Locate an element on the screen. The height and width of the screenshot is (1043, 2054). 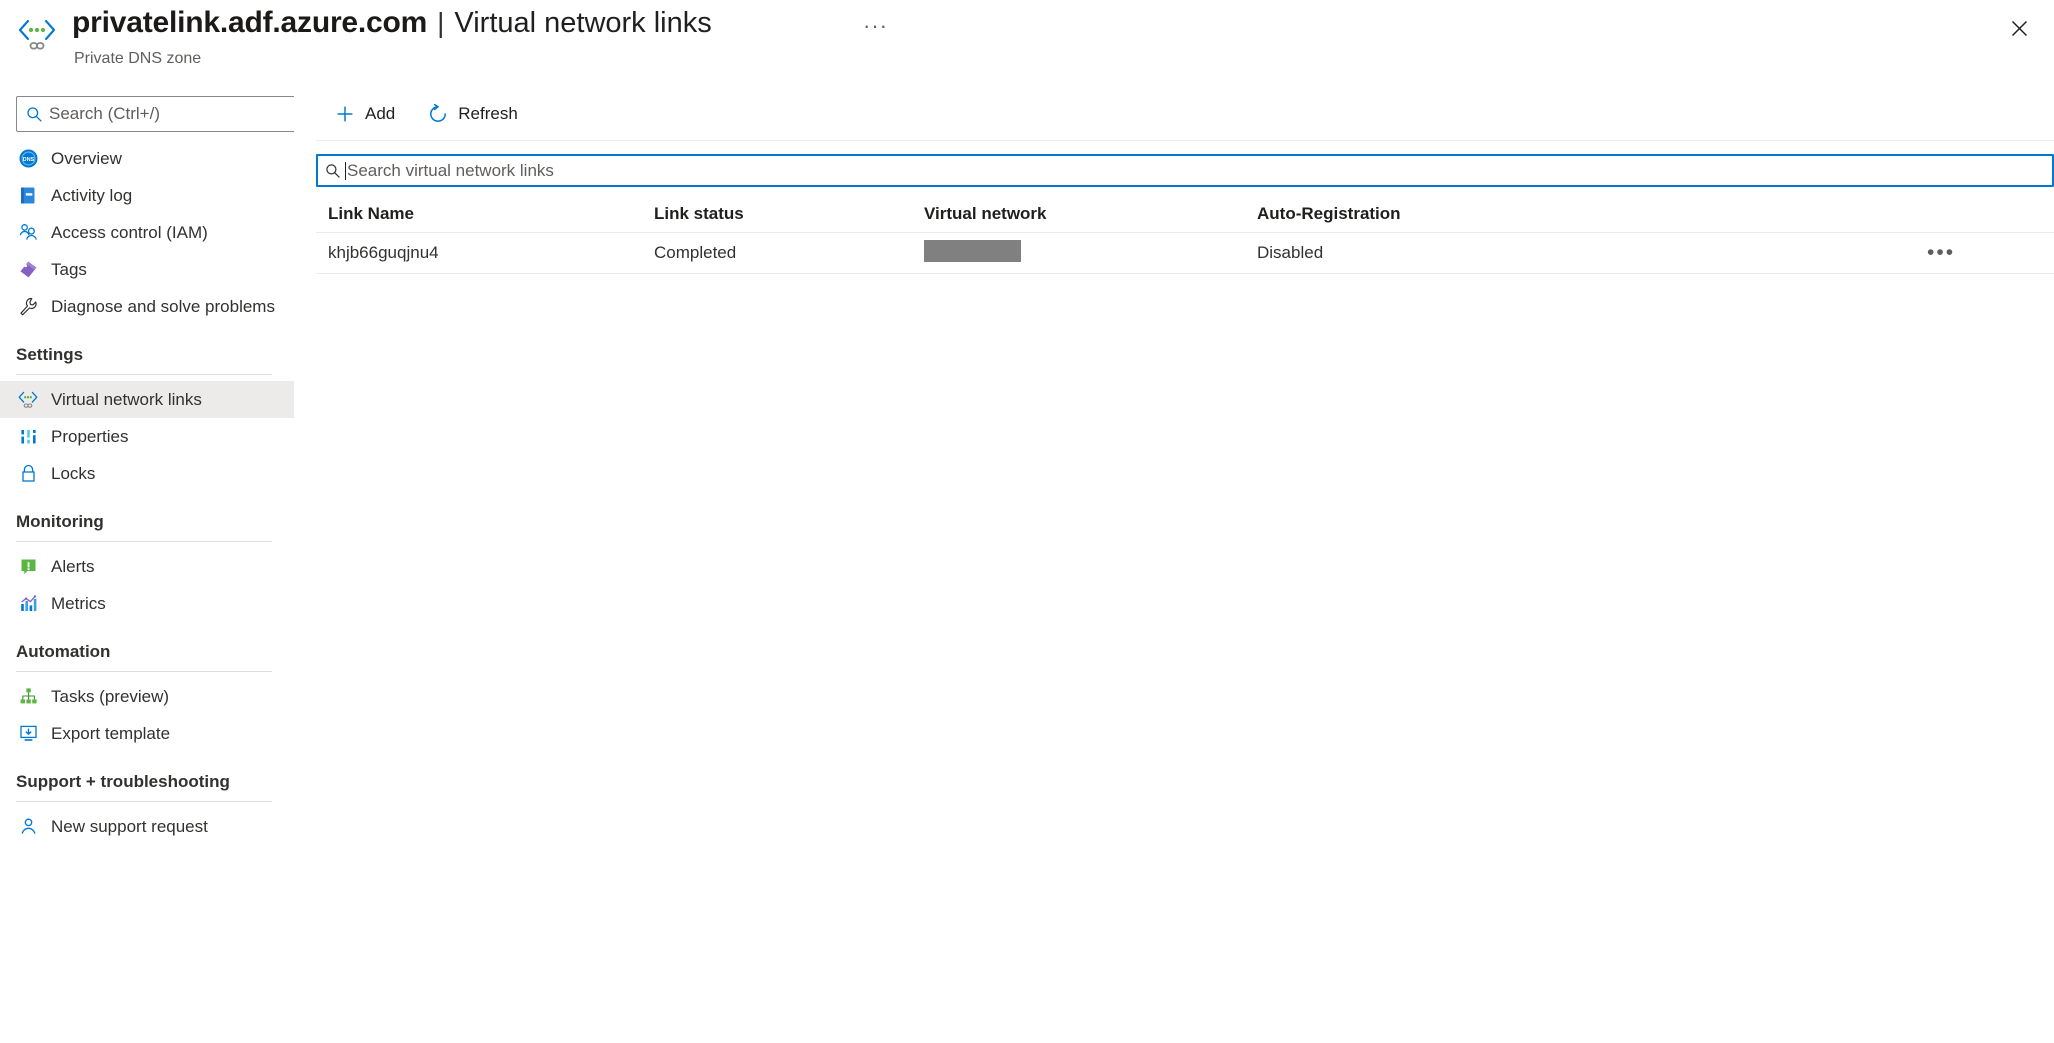
sidebar-section-settings: Settings is located at coordinates (147, 360).